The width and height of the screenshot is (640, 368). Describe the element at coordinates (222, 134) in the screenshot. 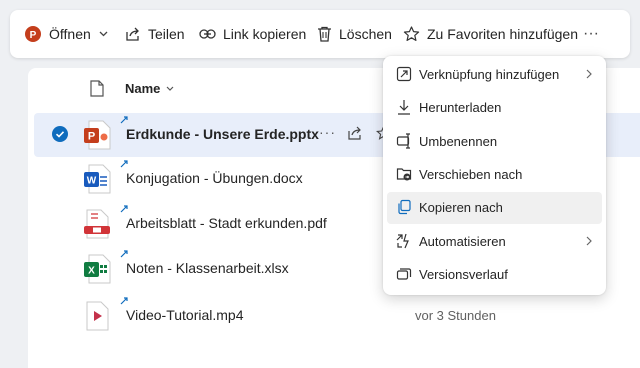

I see `file-name: Erdkunde - Unsere Erde.pptx` at that location.